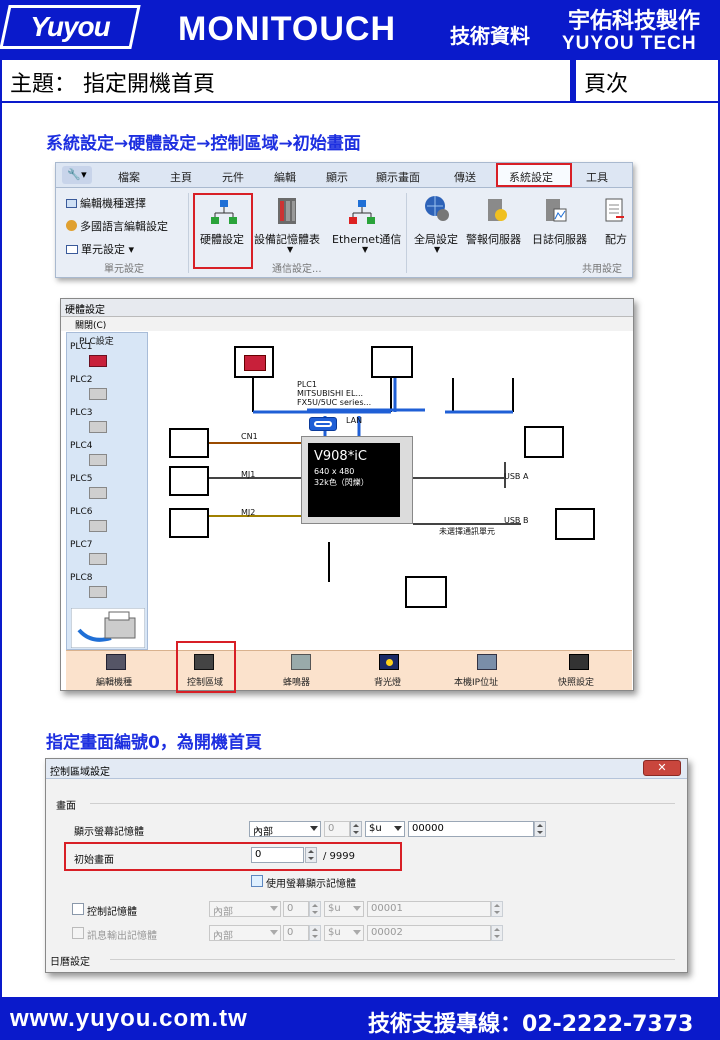 The width and height of the screenshot is (720, 1040). Describe the element at coordinates (579, 662) in the screenshot. I see `snapshot-icon` at that location.